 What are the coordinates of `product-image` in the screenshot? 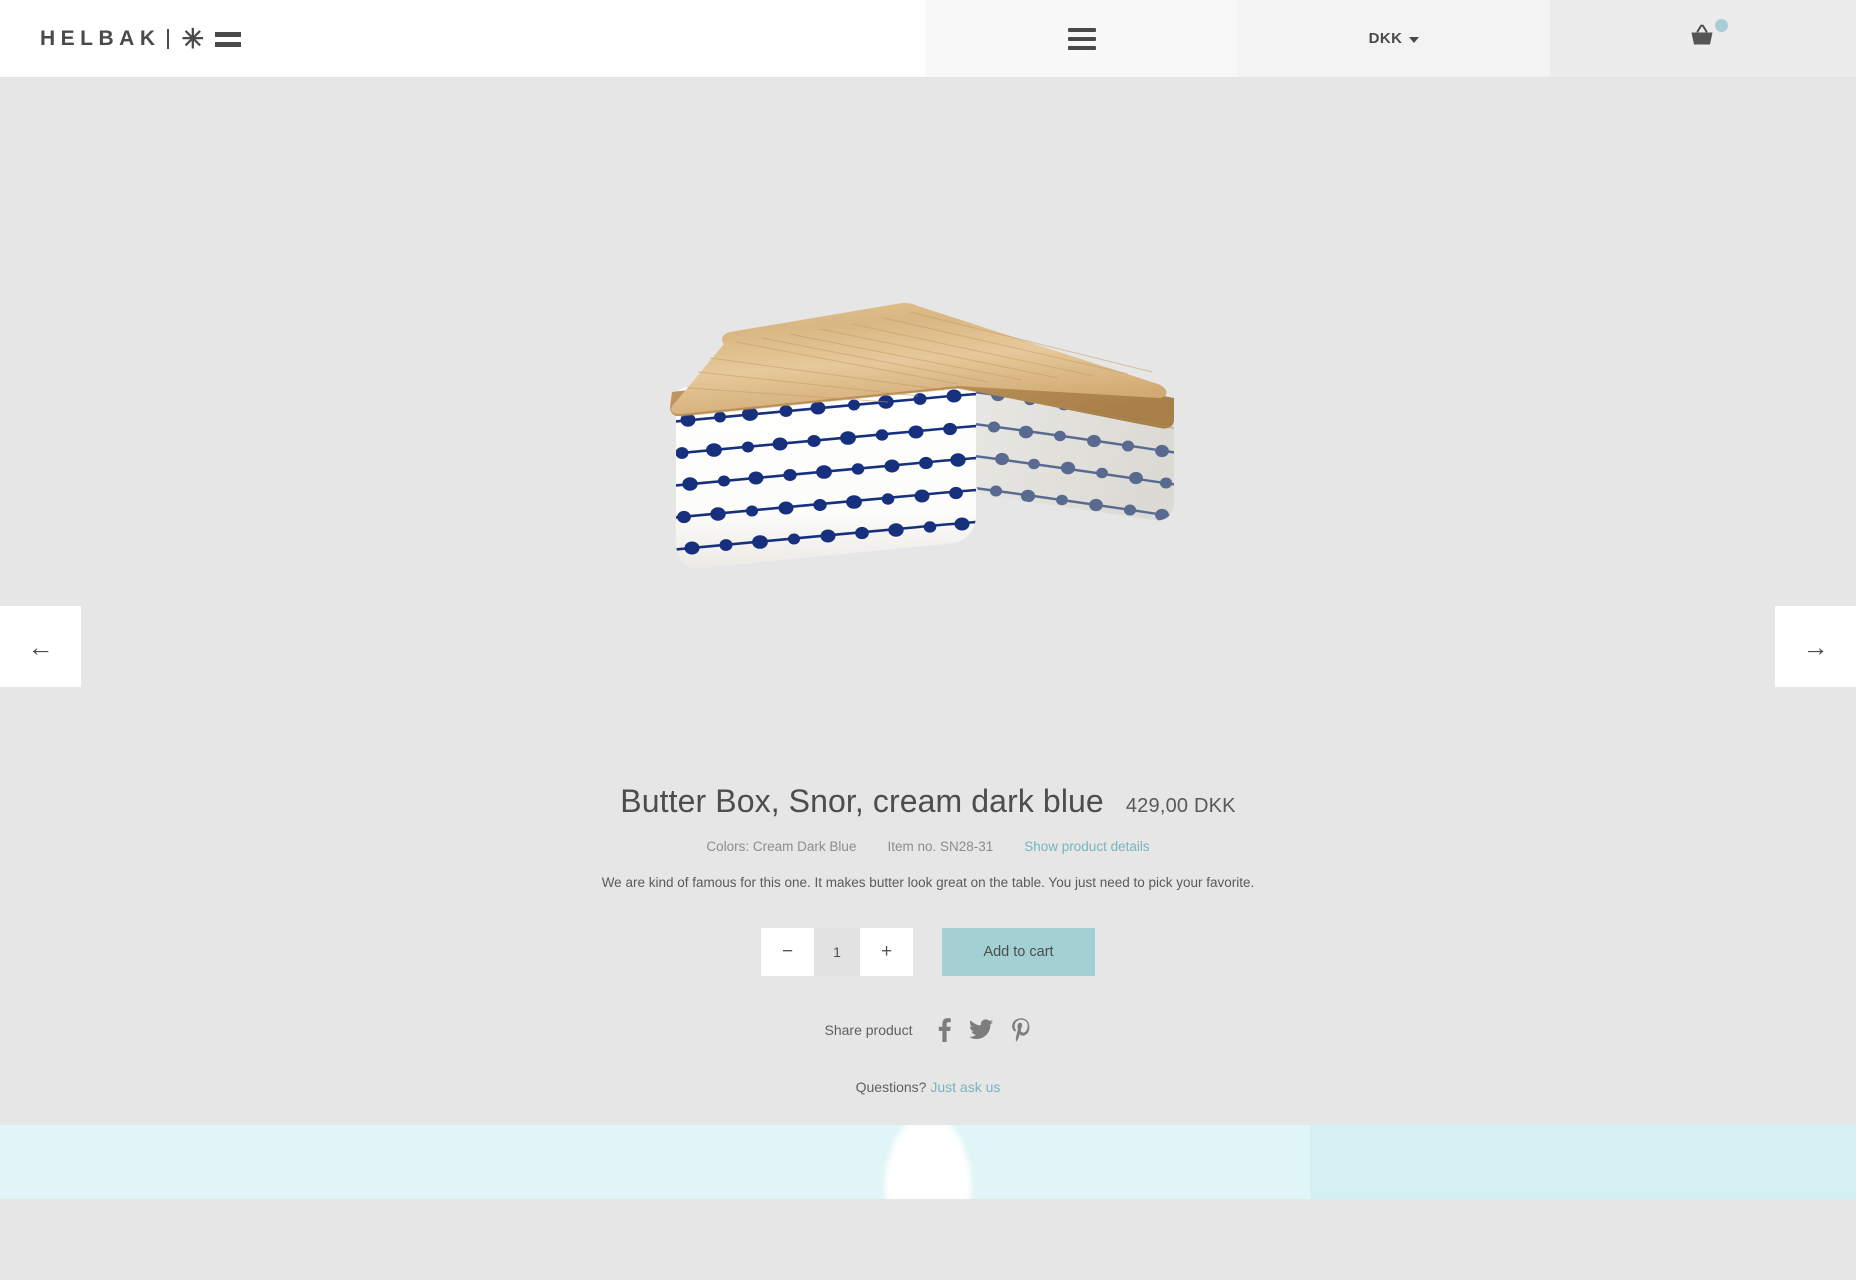 It's located at (928, 466).